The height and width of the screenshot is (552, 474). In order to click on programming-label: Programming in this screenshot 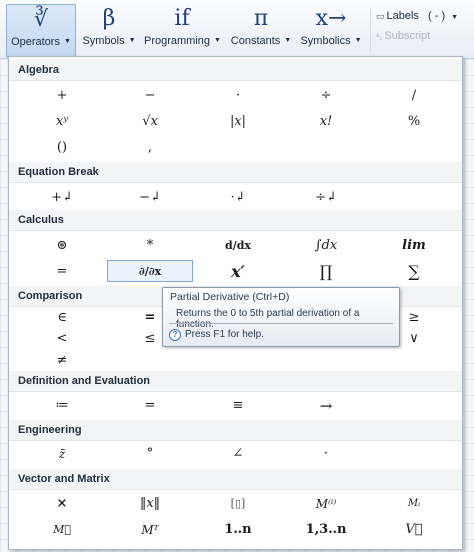, I will do `click(177, 41)`.